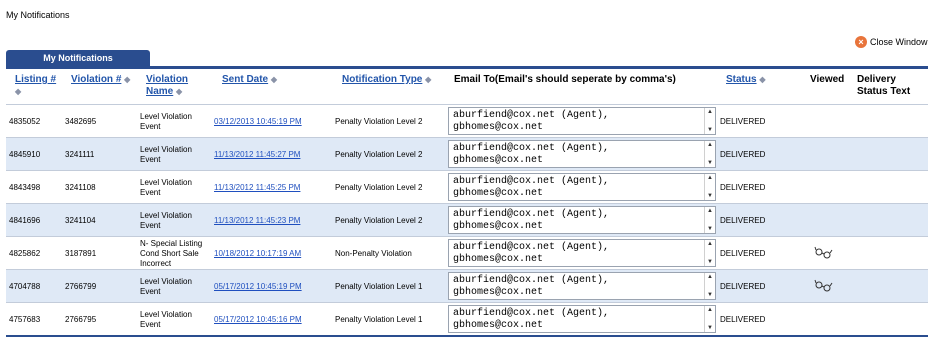  I want to click on col-violation-no-link: Violation #, so click(96, 79).